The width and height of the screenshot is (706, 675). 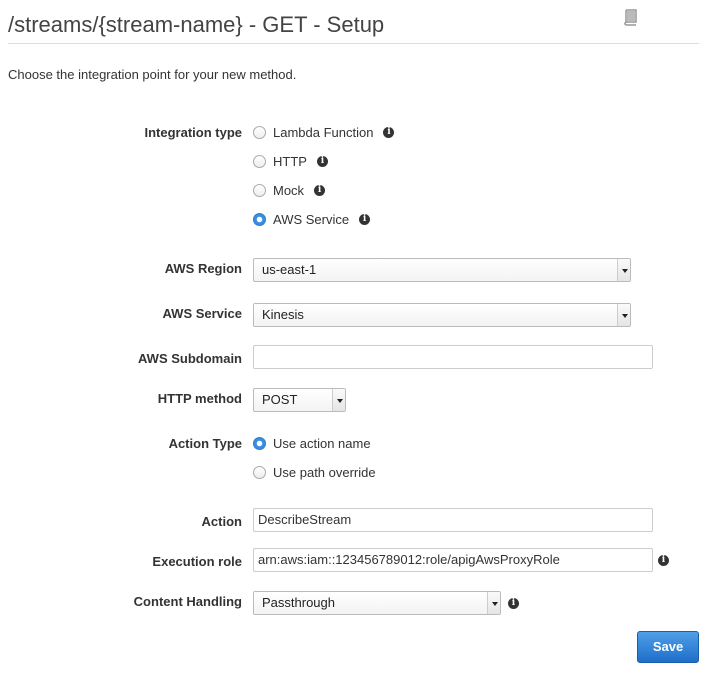 What do you see at coordinates (187, 601) in the screenshot?
I see `content-handling-label: Content Handling` at bounding box center [187, 601].